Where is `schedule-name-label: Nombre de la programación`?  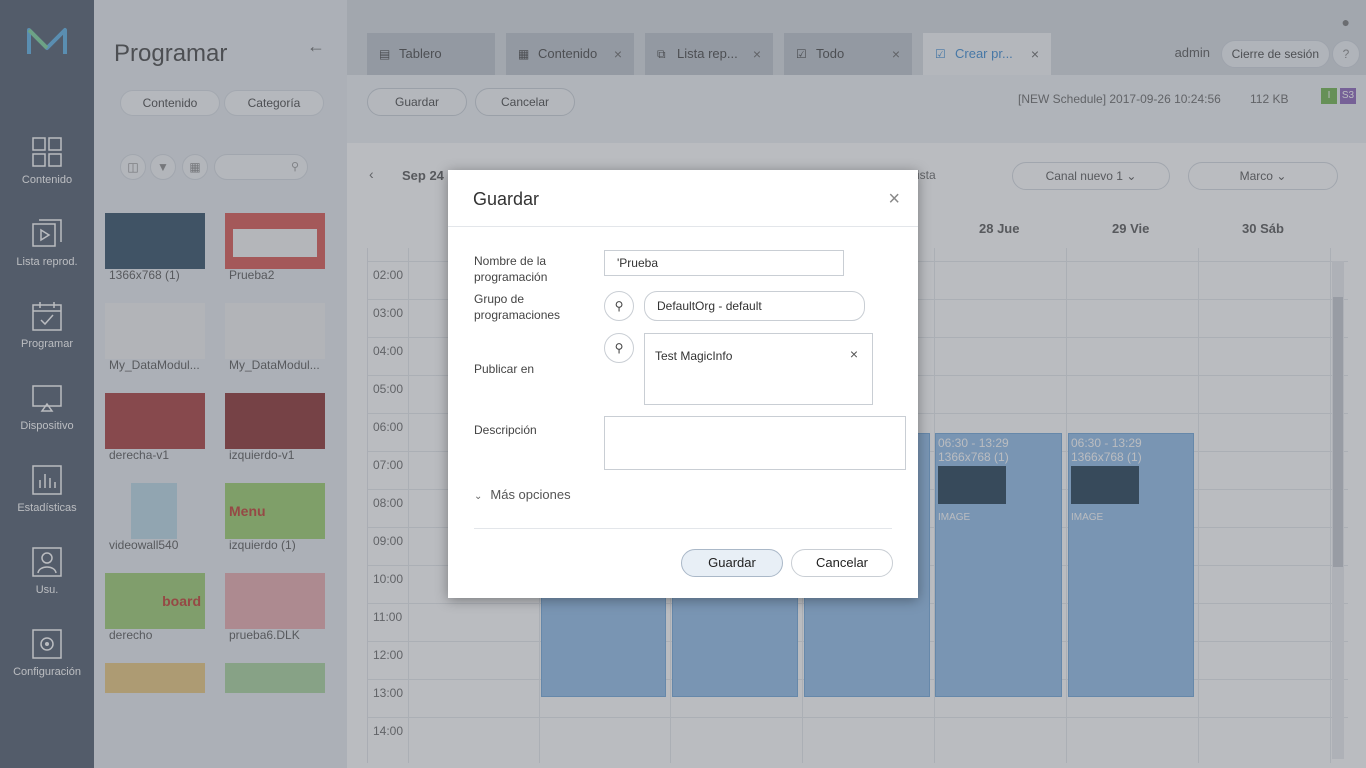
schedule-name-label: Nombre de la programación is located at coordinates (511, 269).